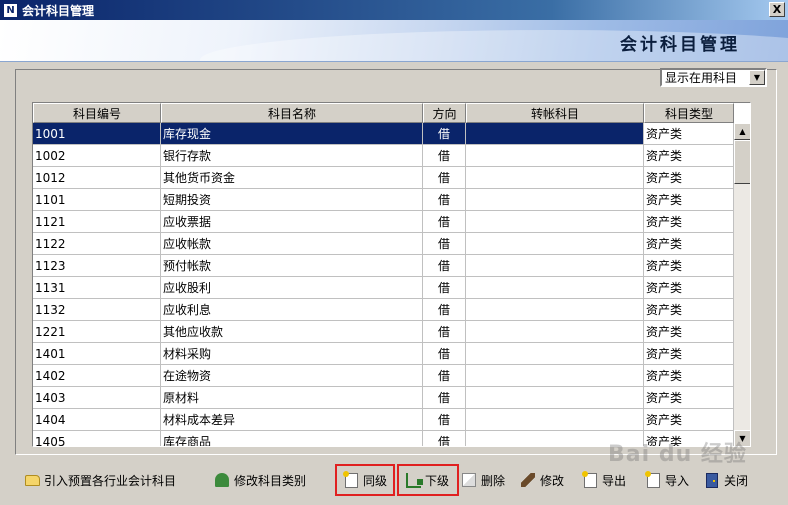 Image resolution: width=788 pixels, height=505 pixels. Describe the element at coordinates (689, 113) in the screenshot. I see `column-header-type: 科目类型` at that location.